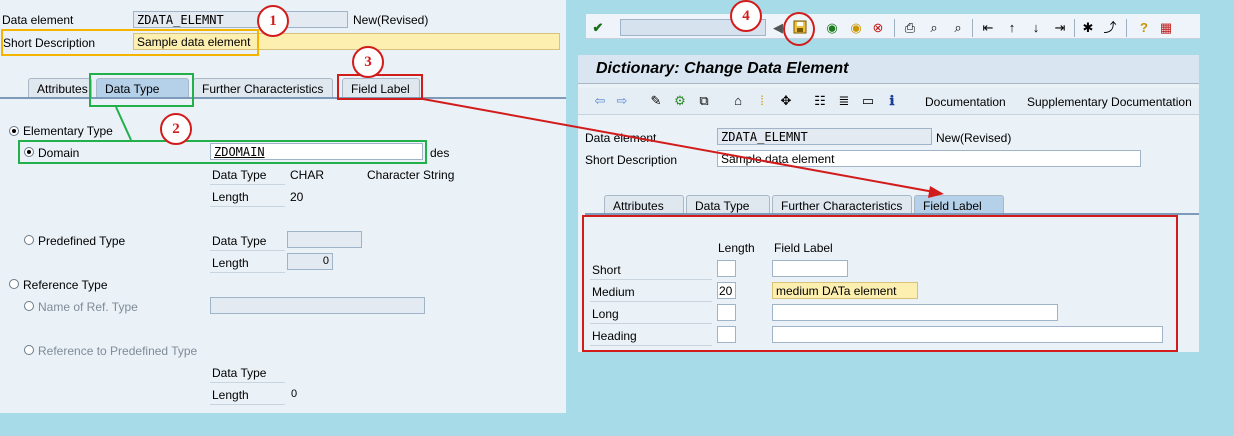 The image size is (1234, 436). Describe the element at coordinates (123, 123) in the screenshot. I see `green-connector` at that location.